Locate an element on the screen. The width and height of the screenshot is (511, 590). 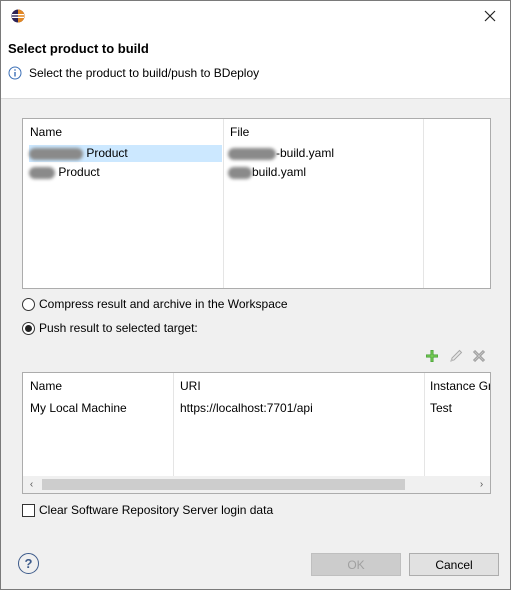
product-file: build.yaml is located at coordinates (279, 172).